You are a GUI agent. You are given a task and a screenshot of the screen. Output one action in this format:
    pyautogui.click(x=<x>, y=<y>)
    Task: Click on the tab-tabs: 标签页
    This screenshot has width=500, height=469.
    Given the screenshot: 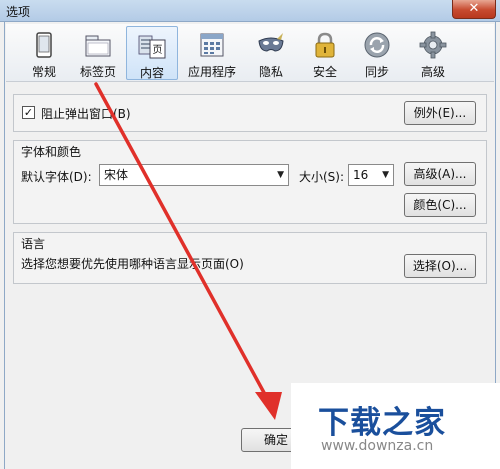 What is the action you would take?
    pyautogui.click(x=98, y=53)
    